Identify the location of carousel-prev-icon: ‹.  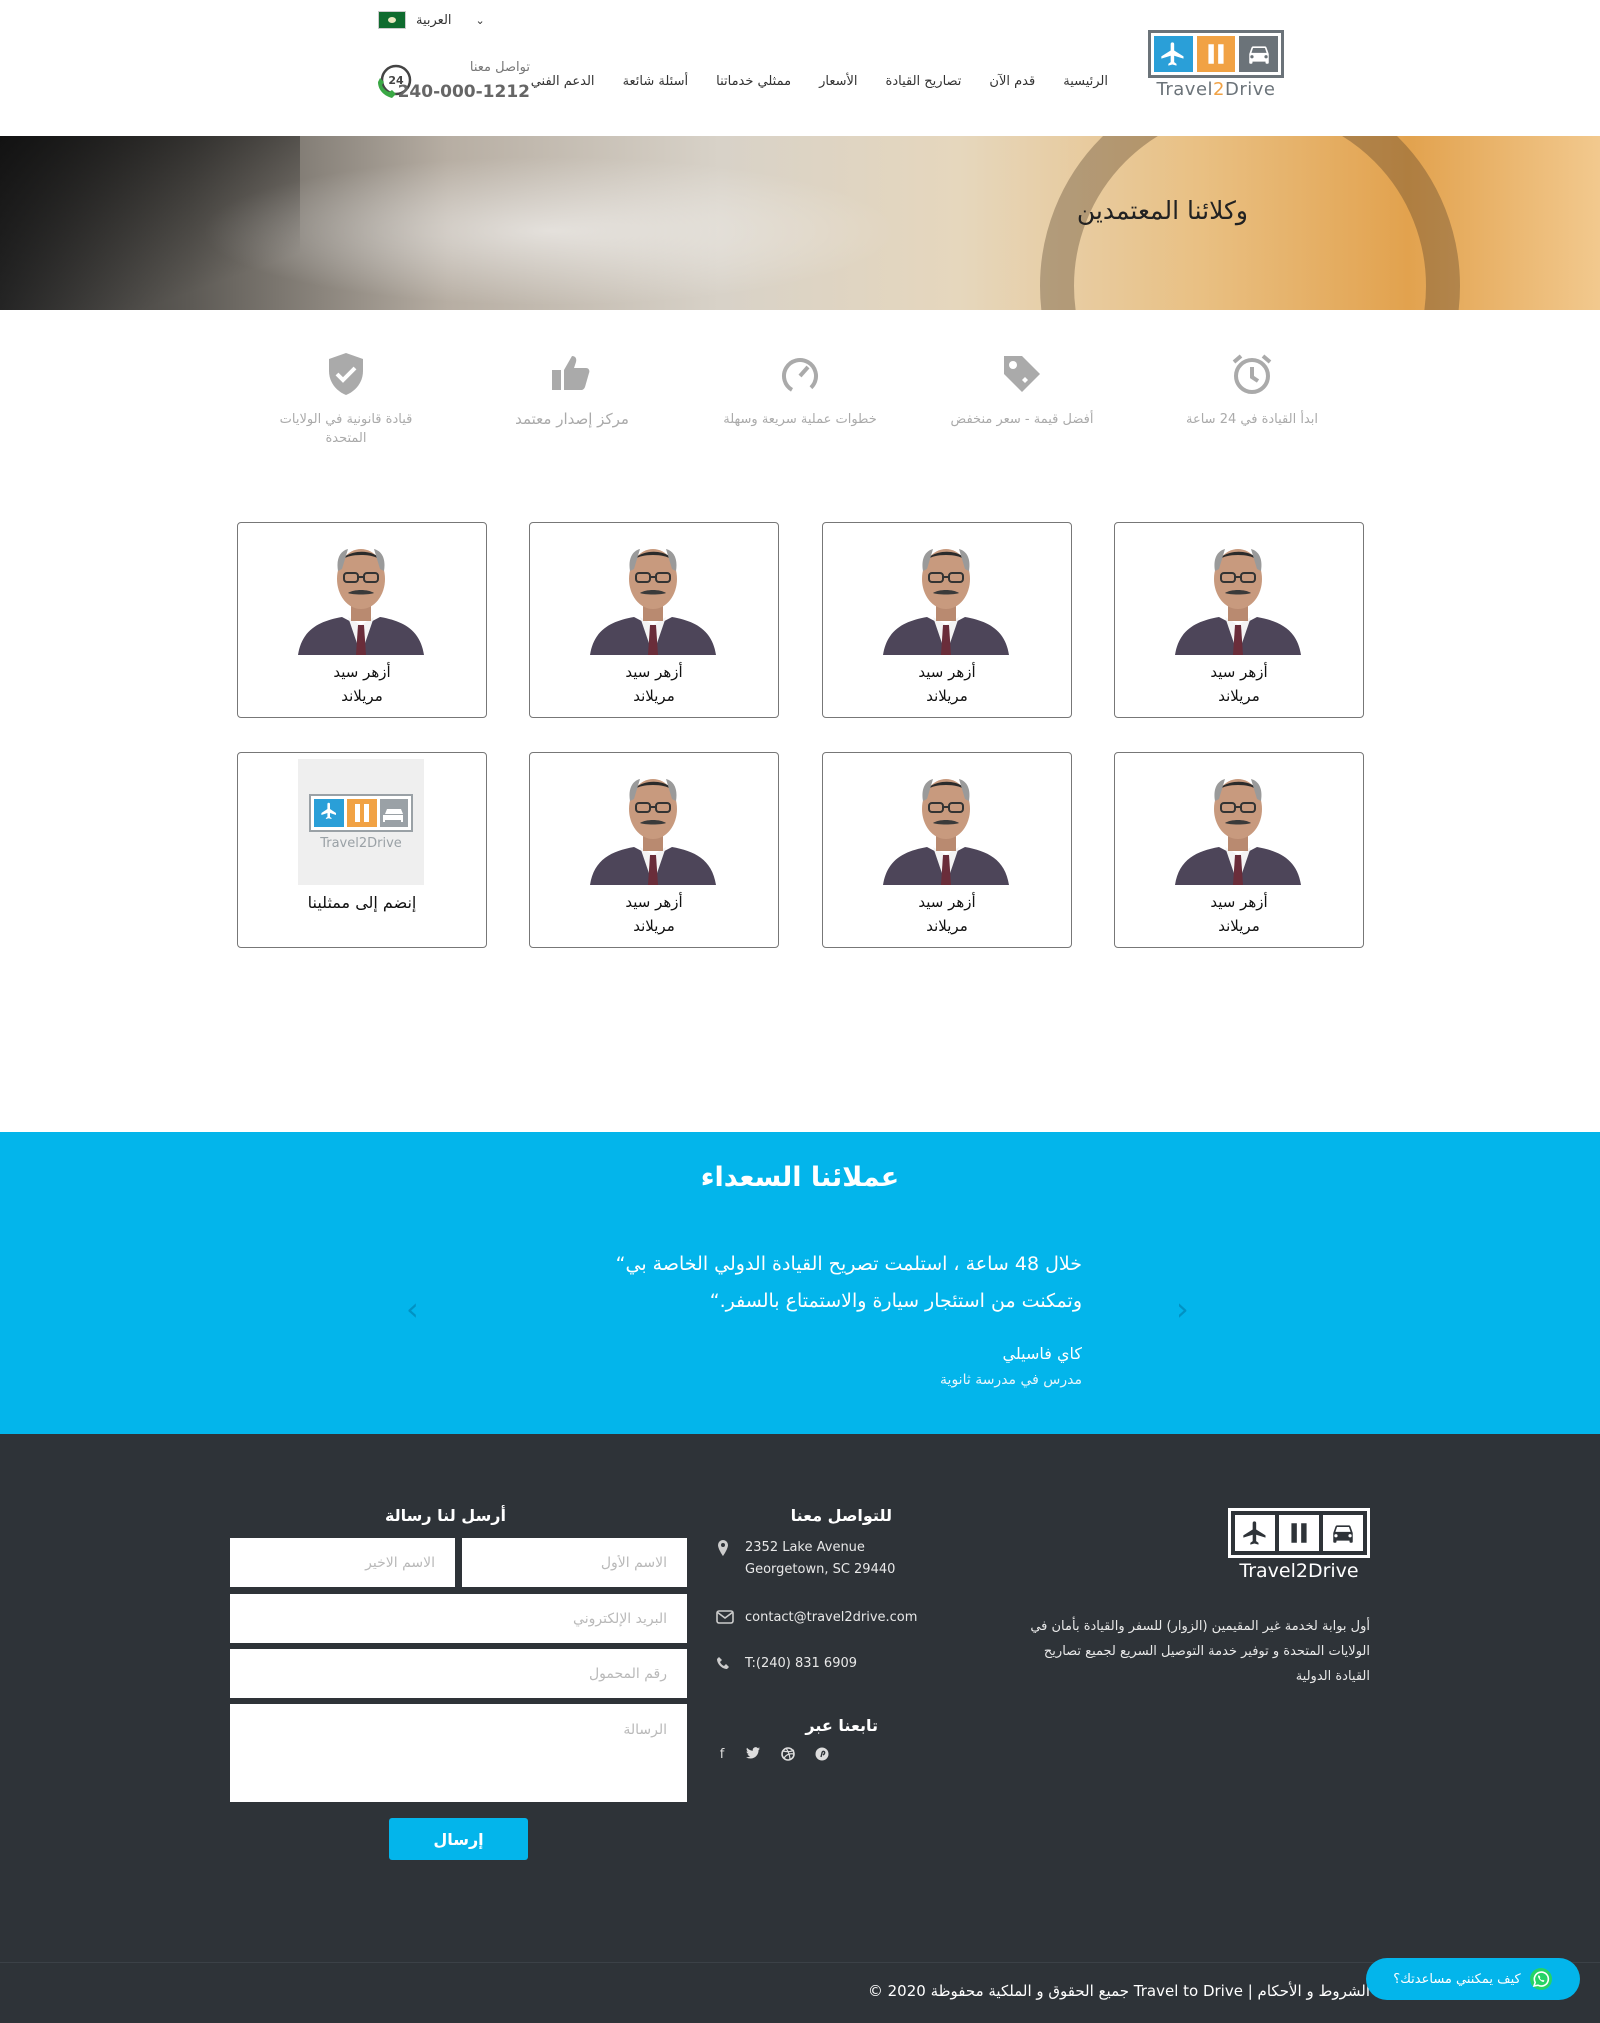
(412, 1309).